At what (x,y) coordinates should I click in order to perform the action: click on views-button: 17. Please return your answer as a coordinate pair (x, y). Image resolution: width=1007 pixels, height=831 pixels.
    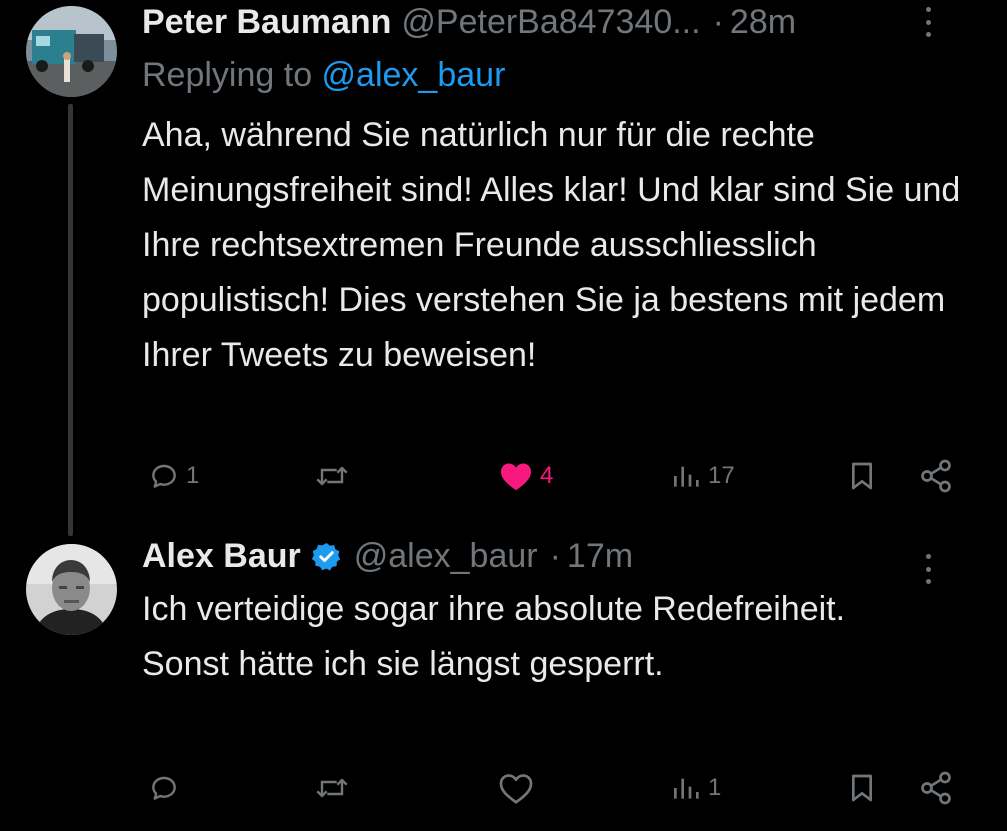
    Looking at the image, I should click on (702, 476).